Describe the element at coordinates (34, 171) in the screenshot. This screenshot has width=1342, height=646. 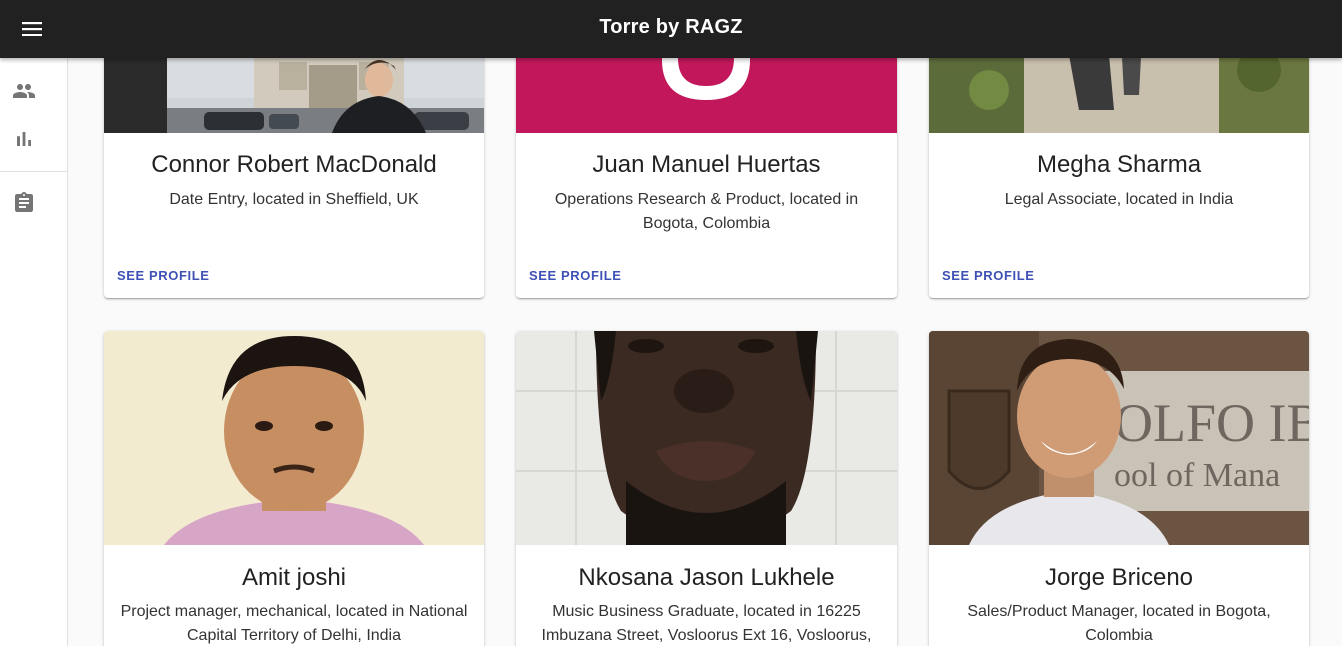
I see `sidebar-divider` at that location.